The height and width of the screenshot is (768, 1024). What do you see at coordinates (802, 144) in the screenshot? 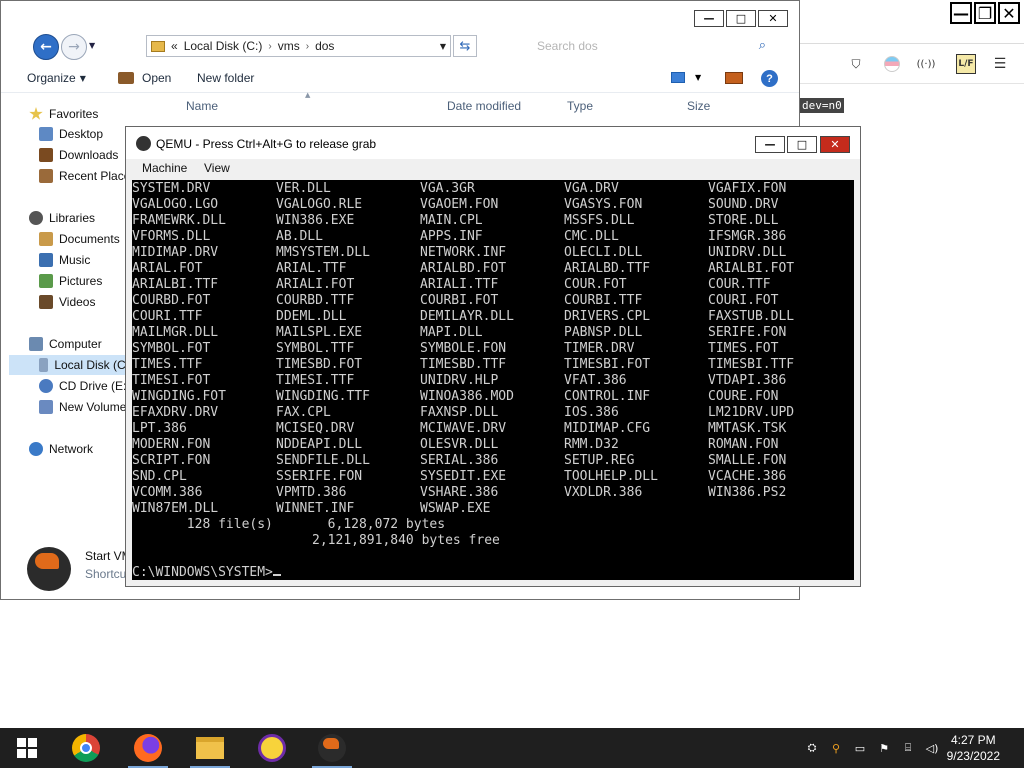
I see `qemu-maximize-button: □` at bounding box center [802, 144].